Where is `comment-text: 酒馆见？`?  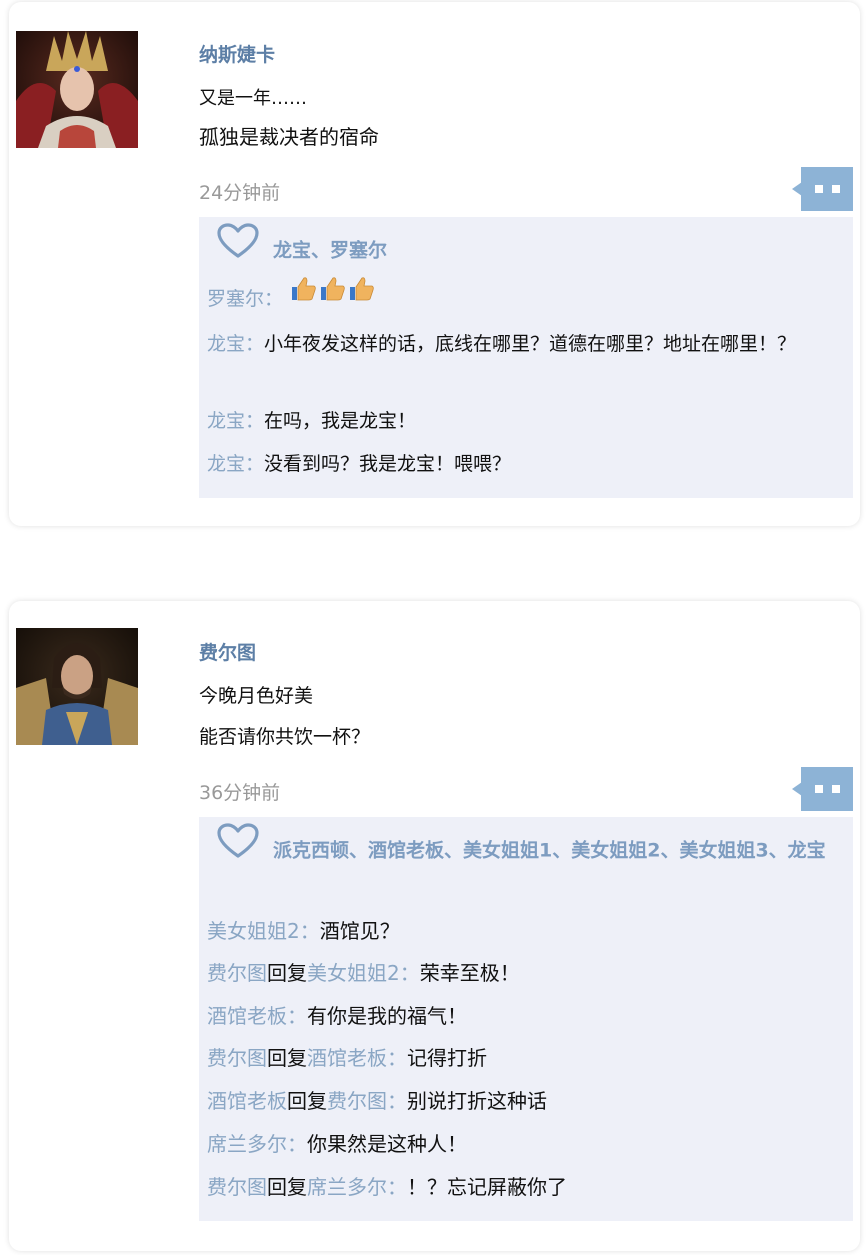
comment-text: 酒馆见？ is located at coordinates (359, 931).